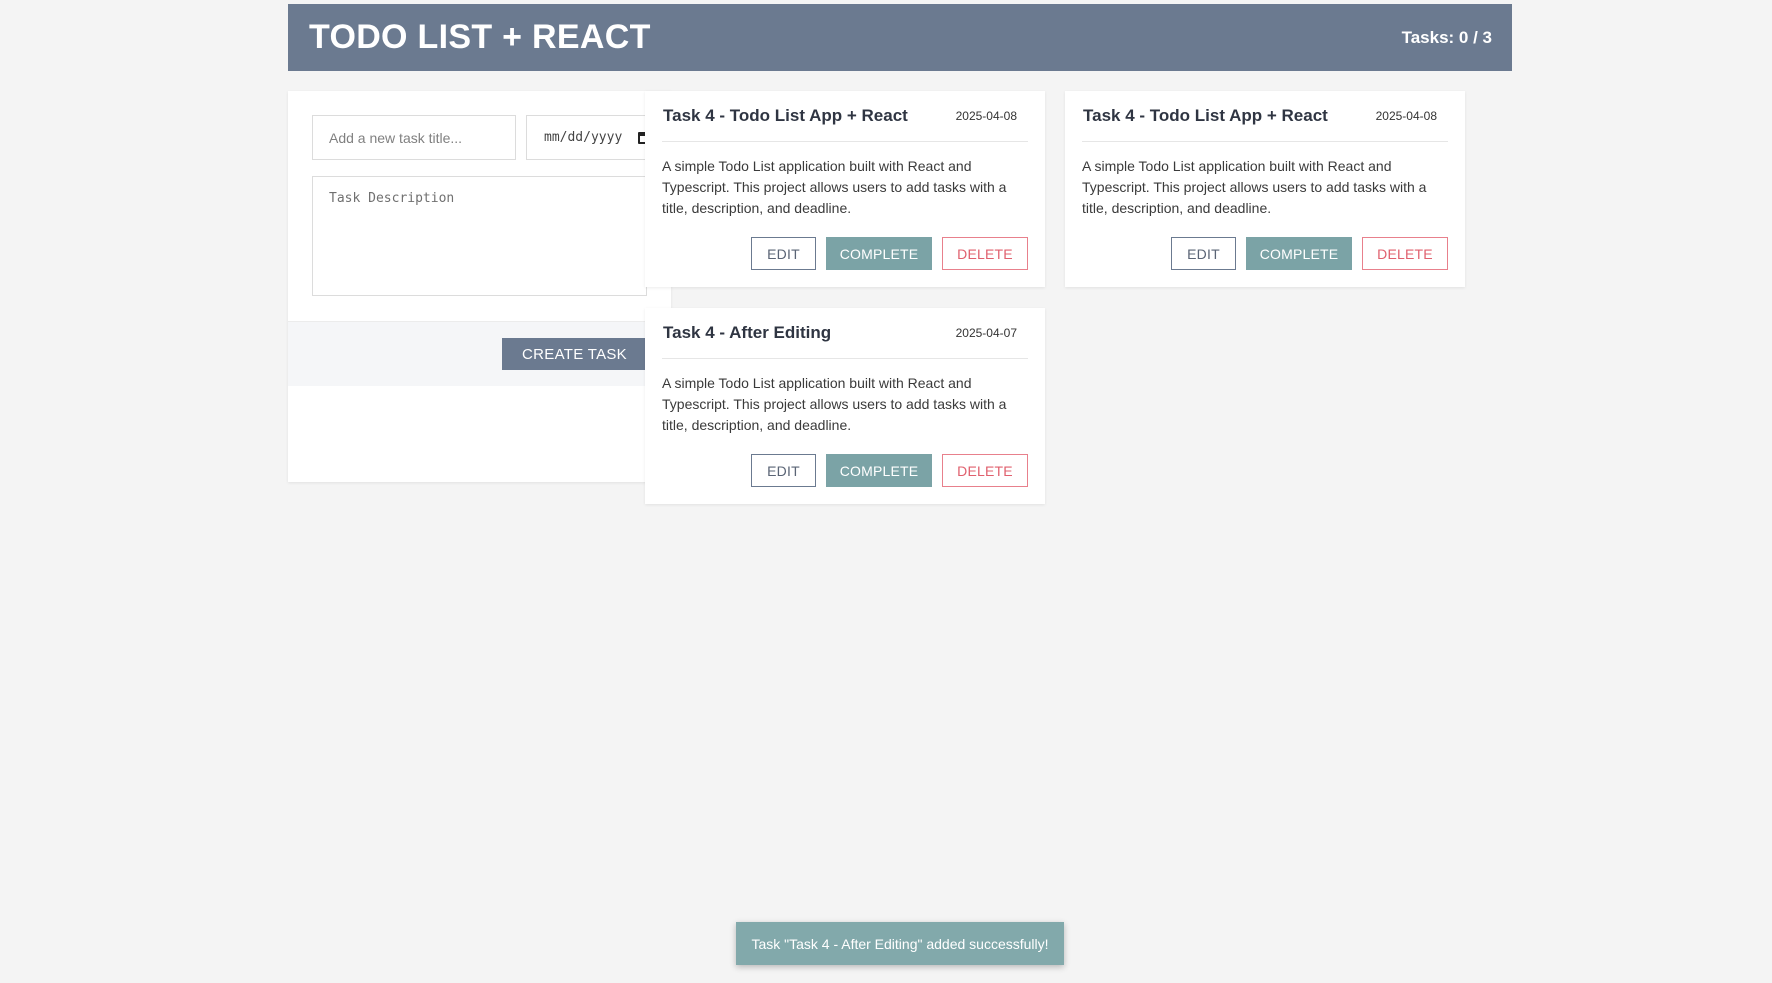 Image resolution: width=1772 pixels, height=983 pixels. I want to click on task-form-footer: CREATE TASK, so click(479, 353).